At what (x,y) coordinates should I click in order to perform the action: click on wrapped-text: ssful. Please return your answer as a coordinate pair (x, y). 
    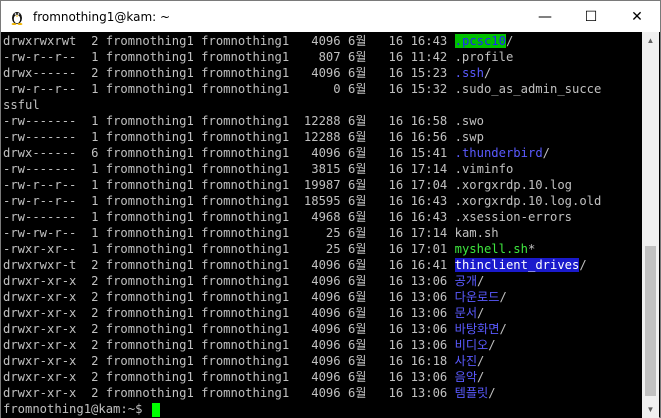
    Looking at the image, I should click on (21, 105).